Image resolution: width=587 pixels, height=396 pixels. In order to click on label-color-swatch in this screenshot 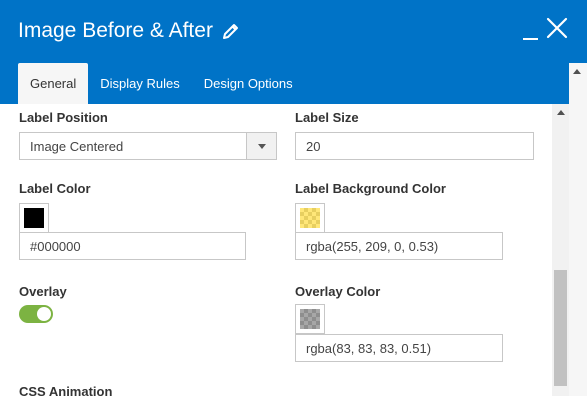, I will do `click(34, 218)`.